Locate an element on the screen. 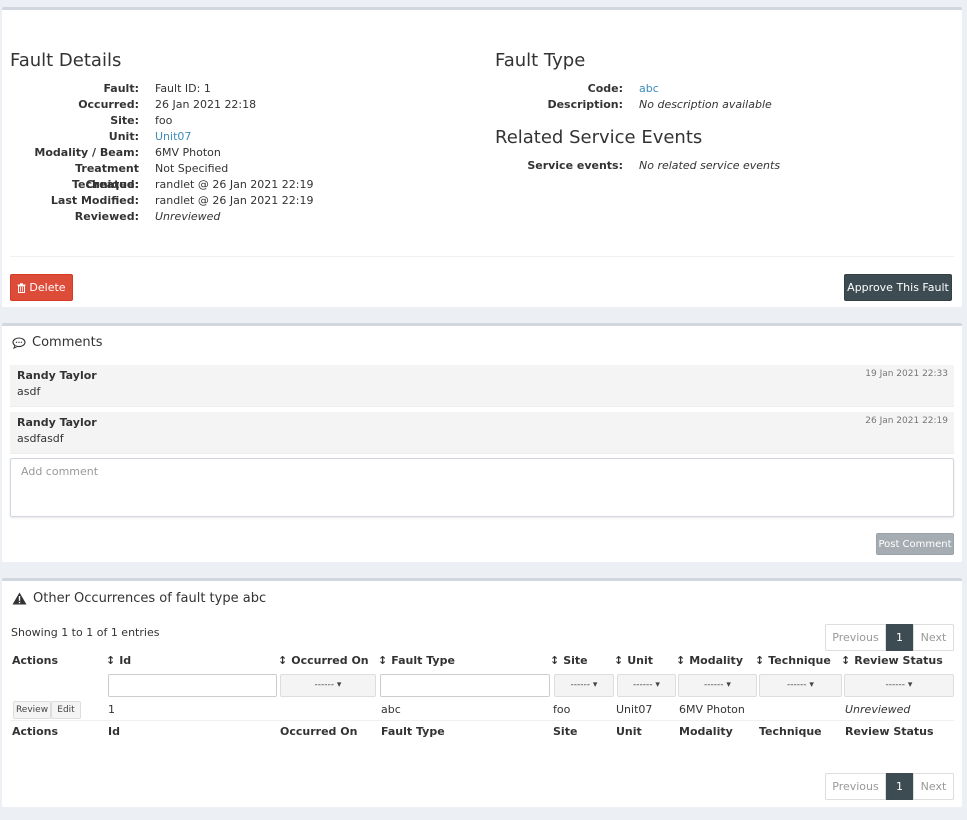 The height and width of the screenshot is (820, 967). comment-icon is located at coordinates (19, 342).